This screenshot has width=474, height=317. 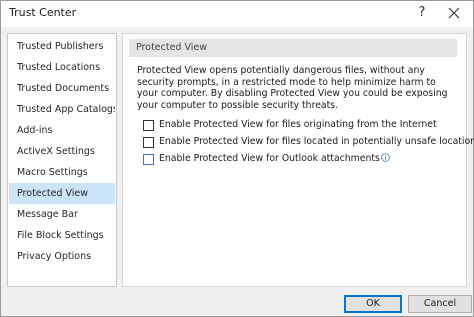 What do you see at coordinates (293, 48) in the screenshot?
I see `section-header: Protected View` at bounding box center [293, 48].